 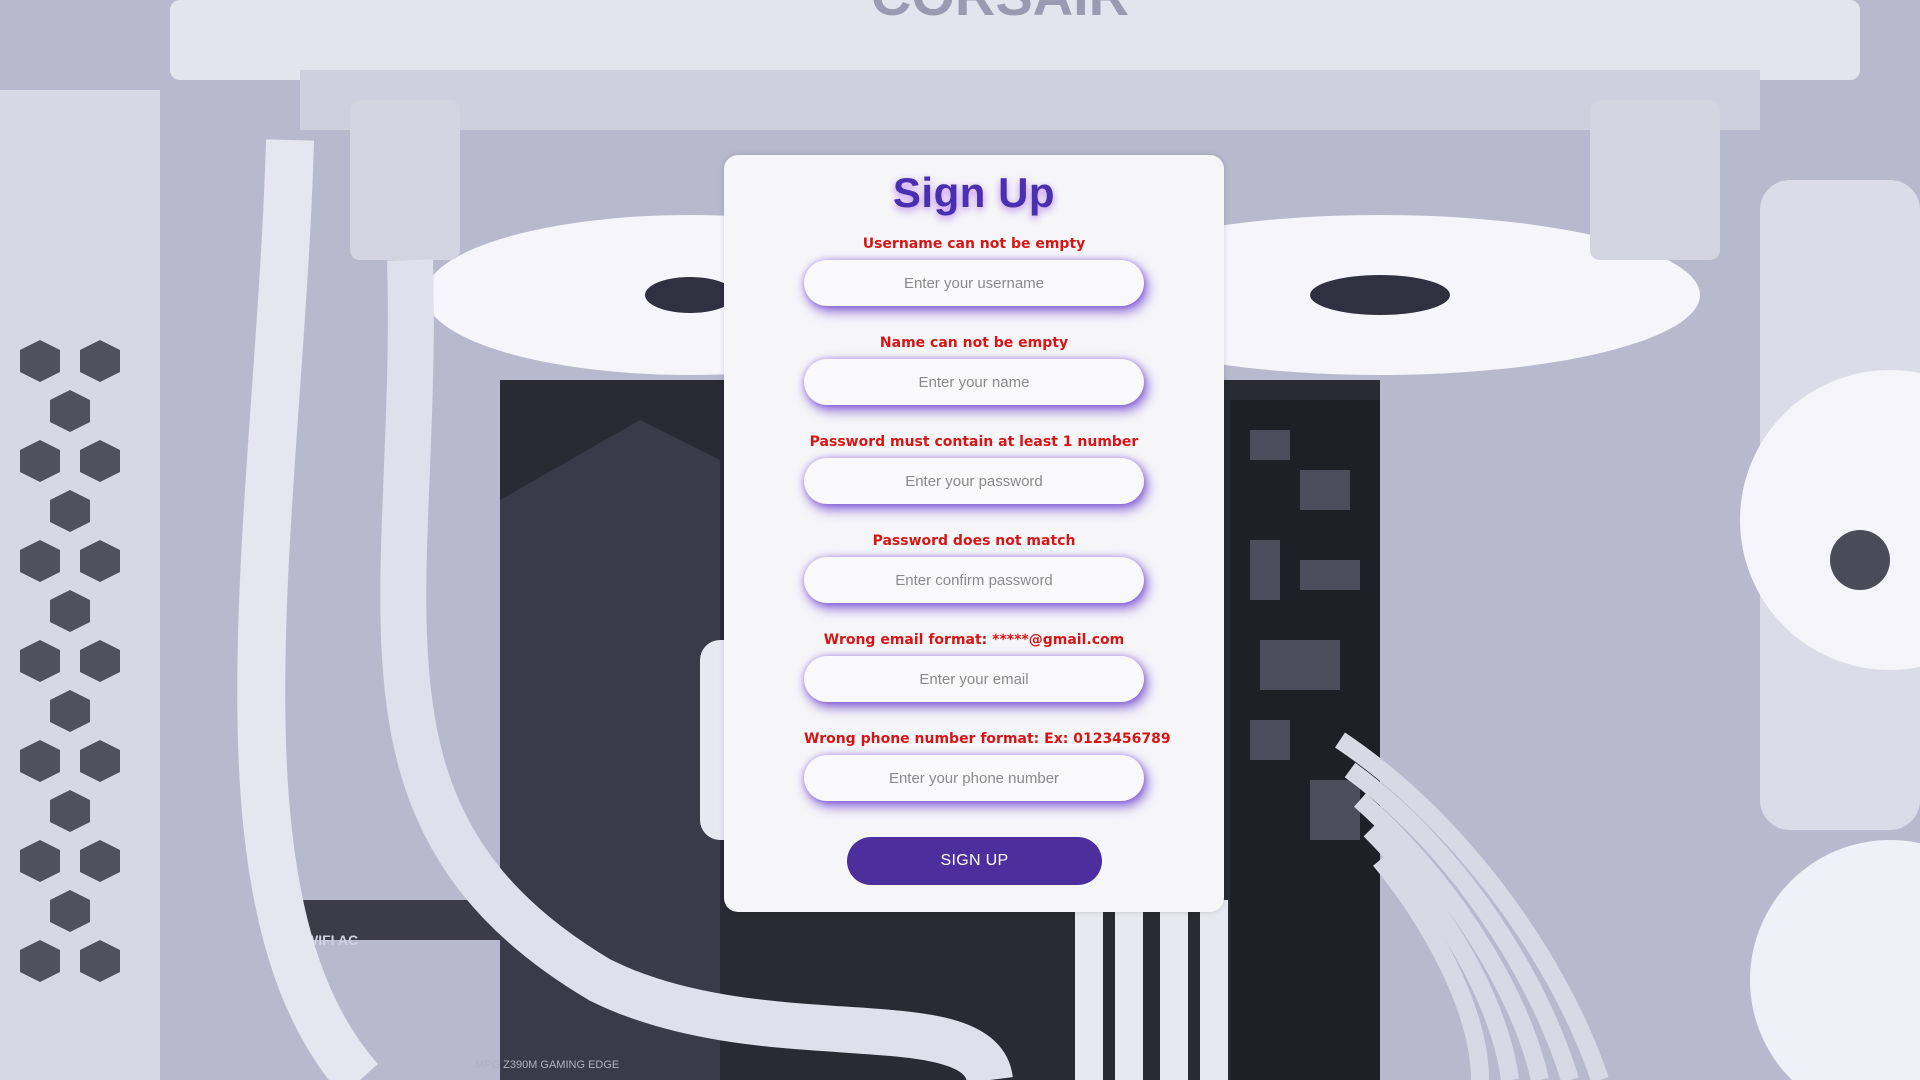 I want to click on username-group: Username can not be empty, so click(x=974, y=270).